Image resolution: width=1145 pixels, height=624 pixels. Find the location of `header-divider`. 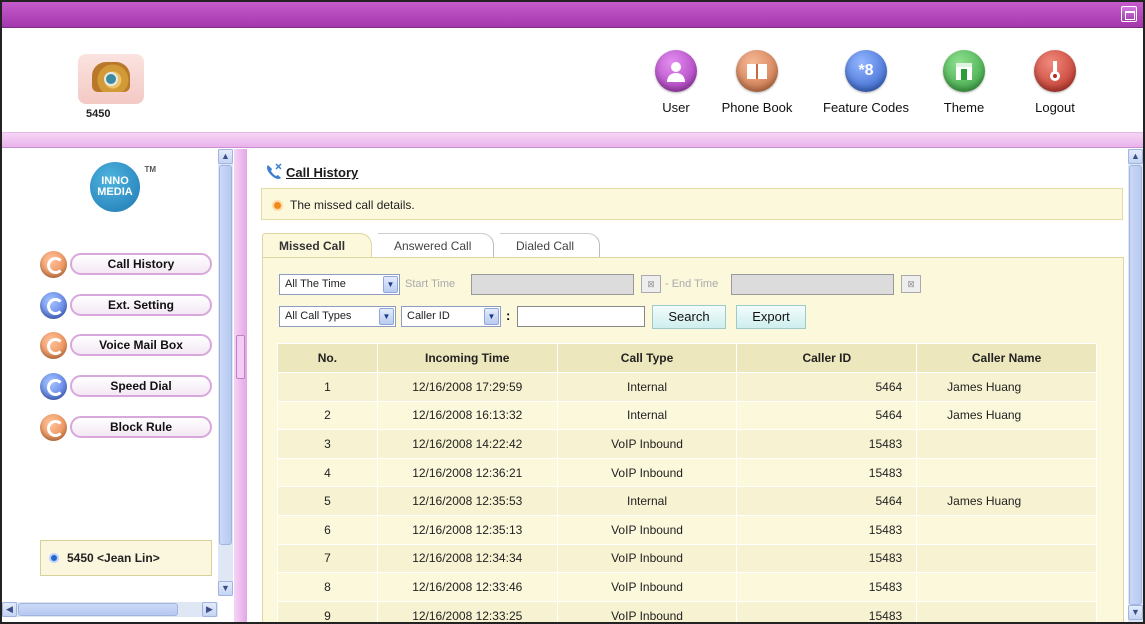

header-divider is located at coordinates (572, 140).